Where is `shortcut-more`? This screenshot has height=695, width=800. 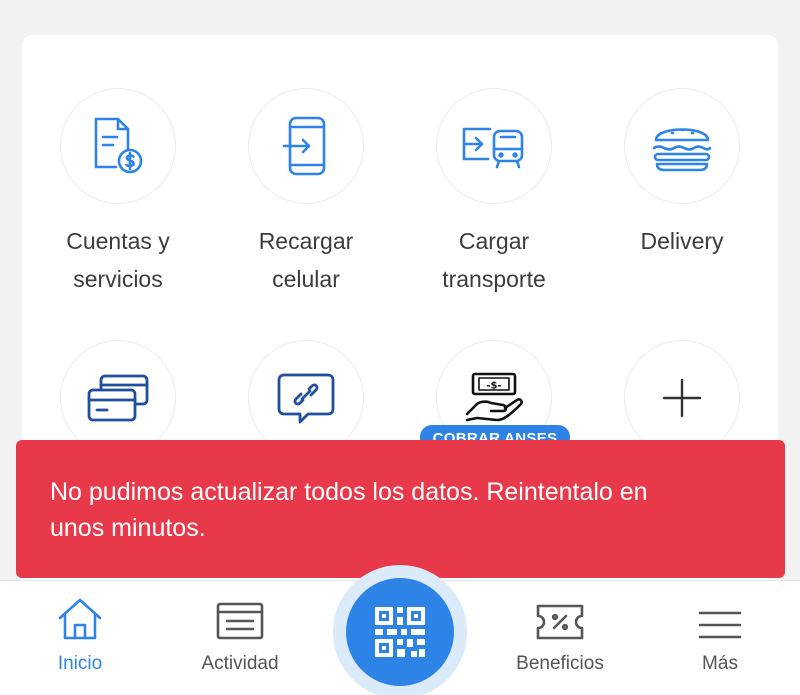
shortcut-more is located at coordinates (682, 398).